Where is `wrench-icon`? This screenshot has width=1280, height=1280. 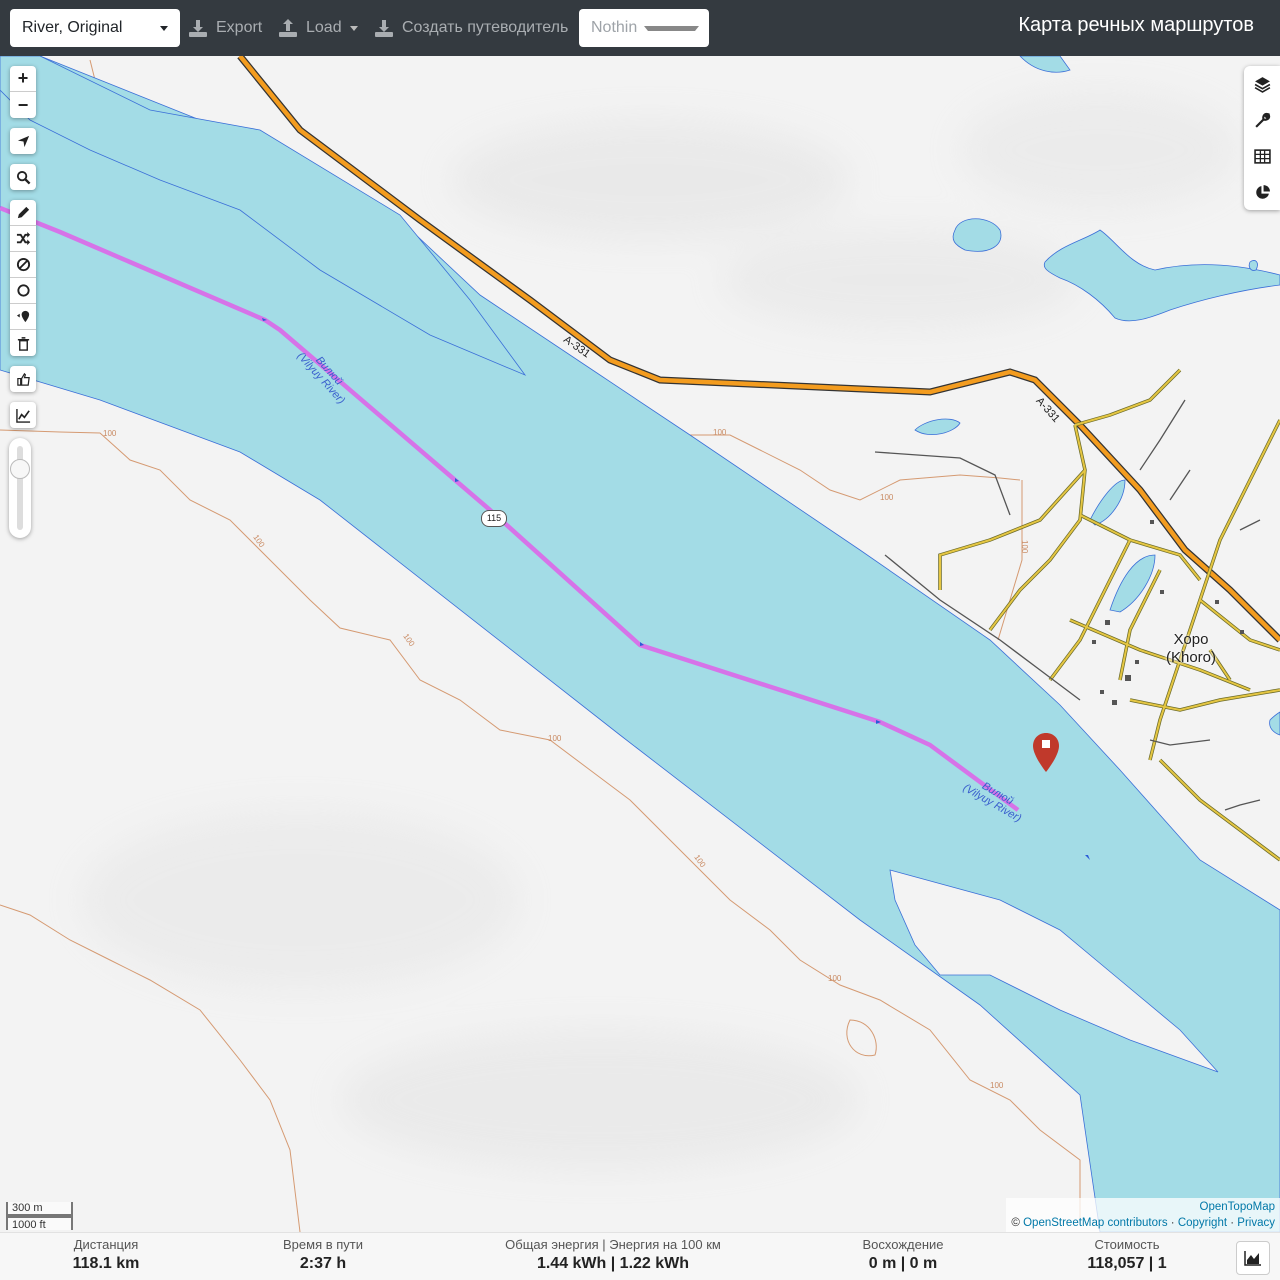
wrench-icon is located at coordinates (1262, 120).